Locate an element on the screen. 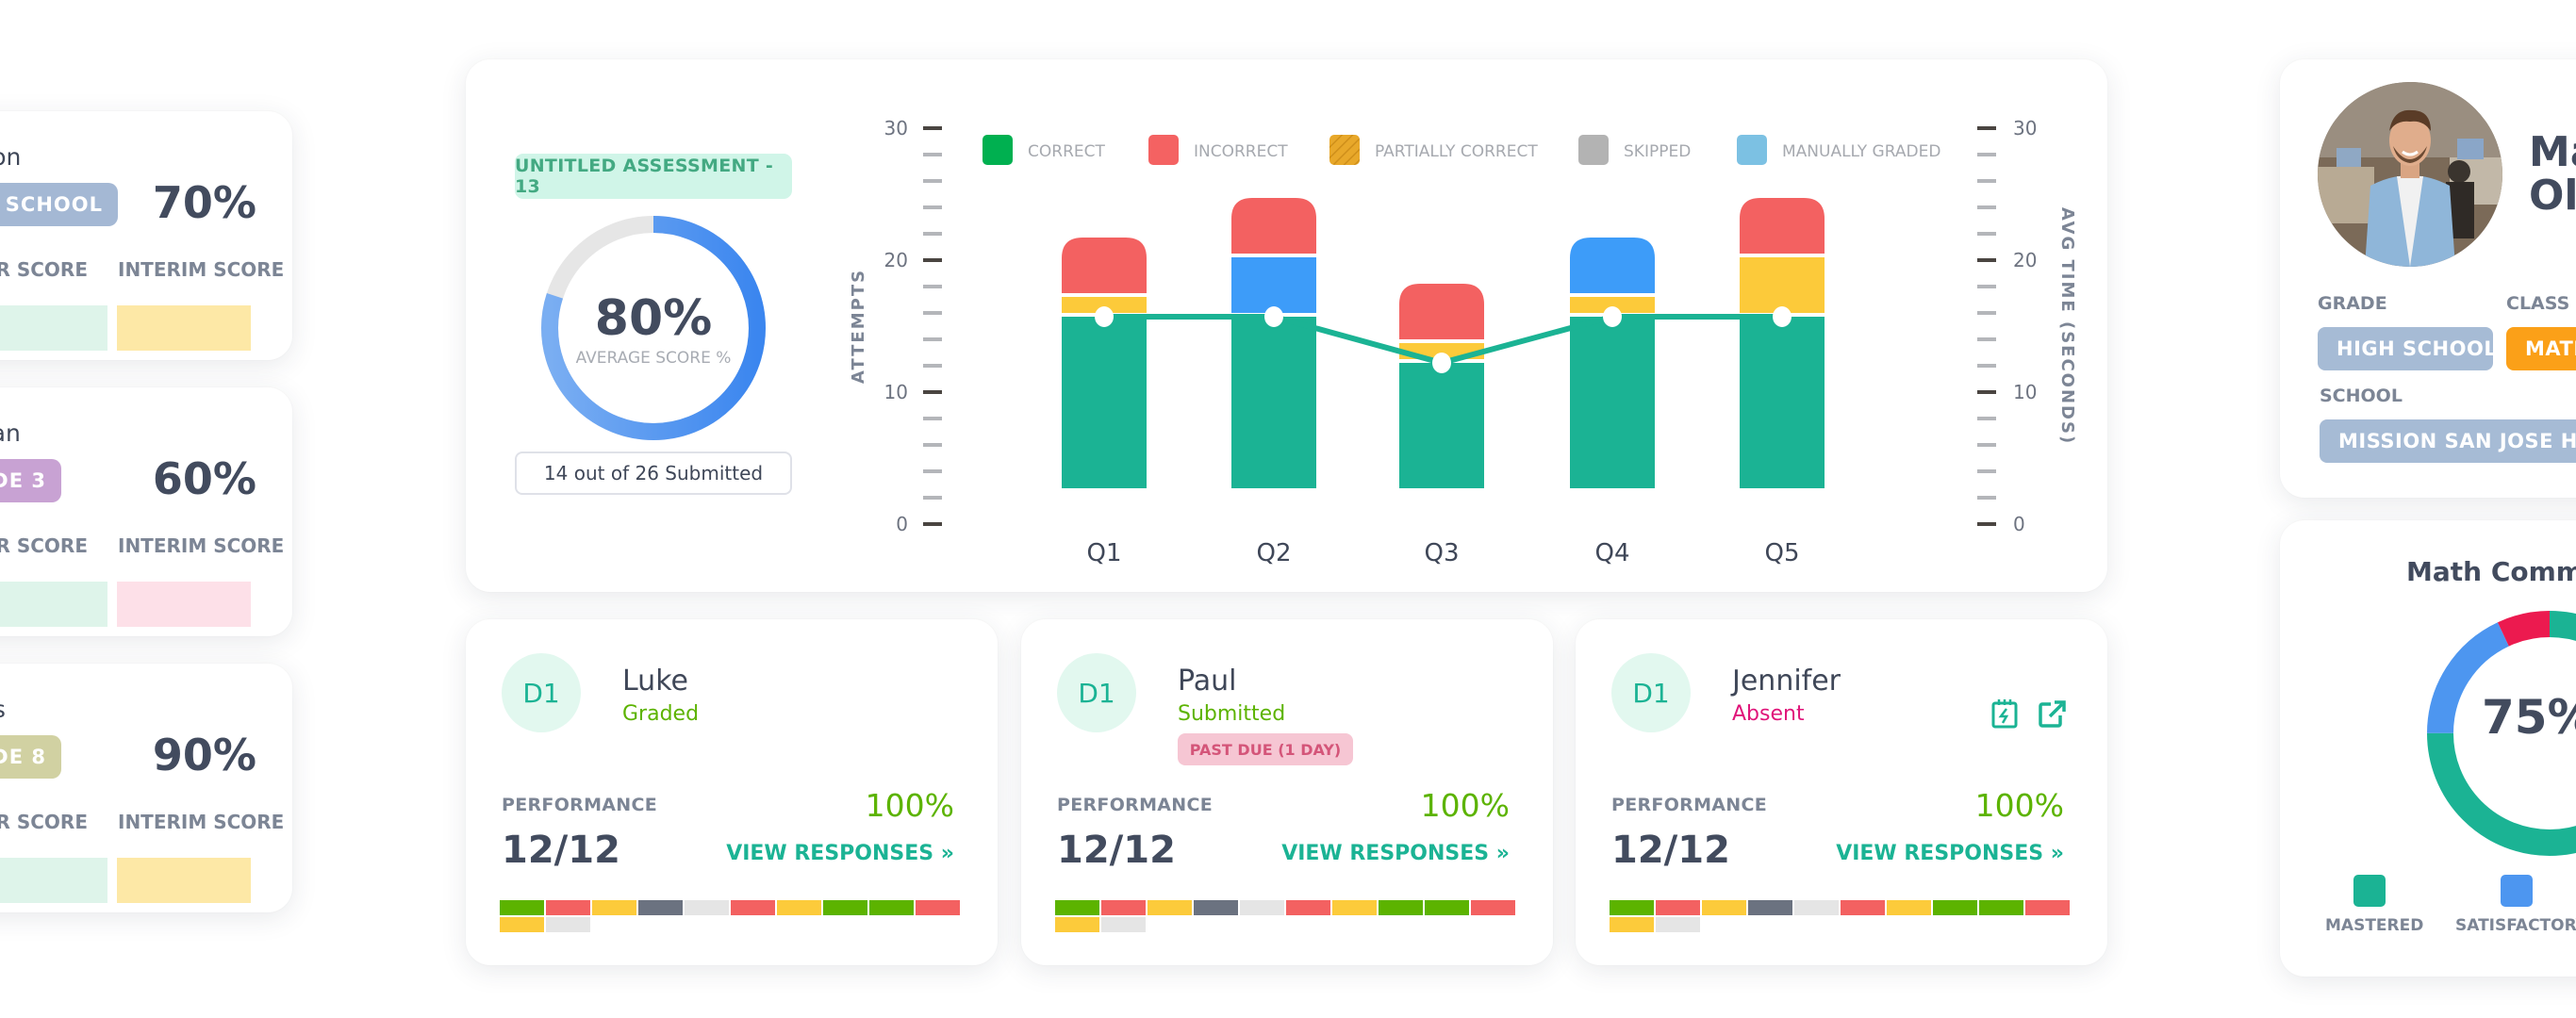 The image size is (2576, 1018). y-tick-label: 20 is located at coordinates (896, 260).